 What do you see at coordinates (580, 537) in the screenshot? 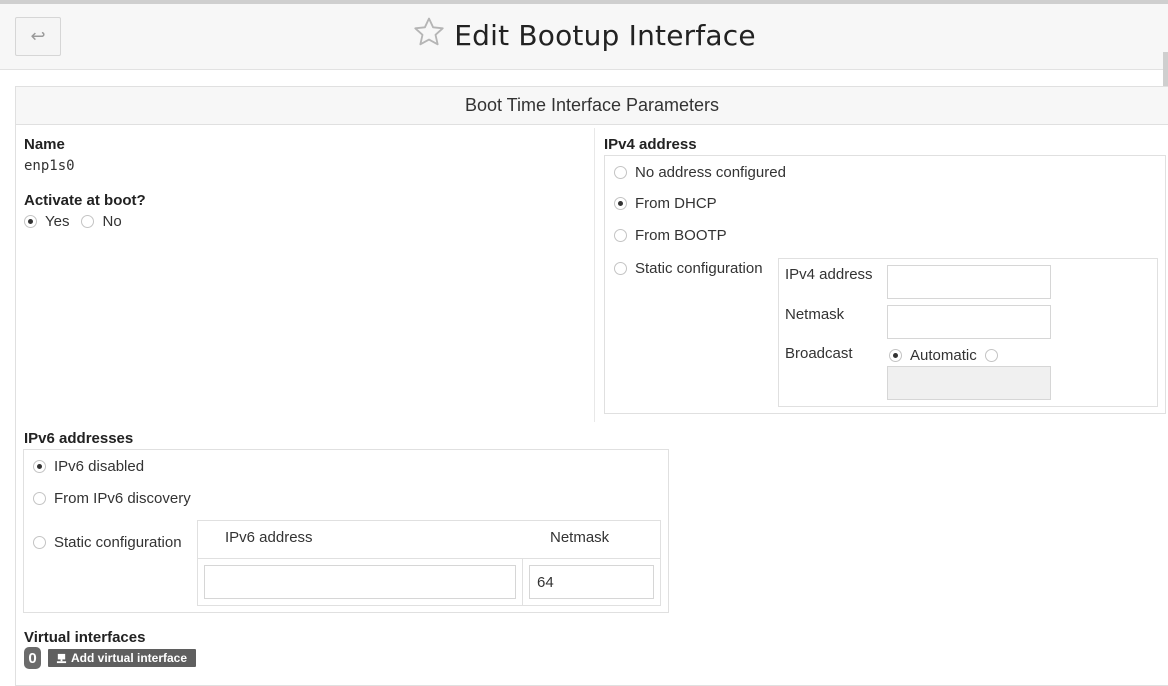
I see `ipv6-col-netmask-header: Netmask` at bounding box center [580, 537].